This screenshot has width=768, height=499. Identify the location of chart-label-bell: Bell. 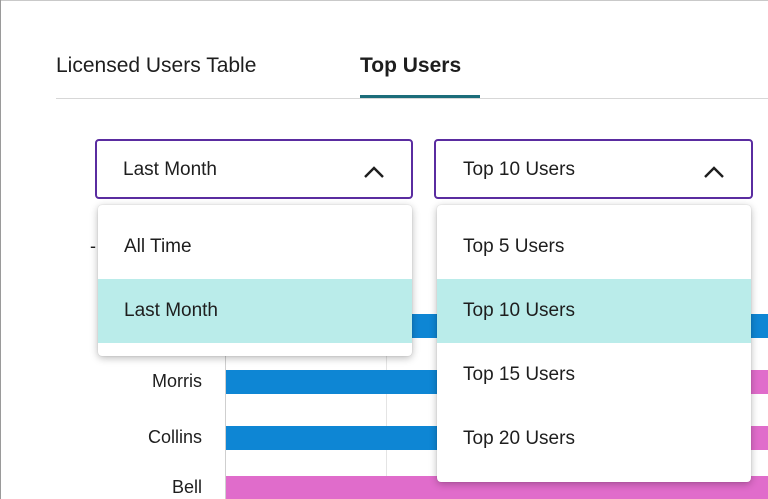
(186, 487).